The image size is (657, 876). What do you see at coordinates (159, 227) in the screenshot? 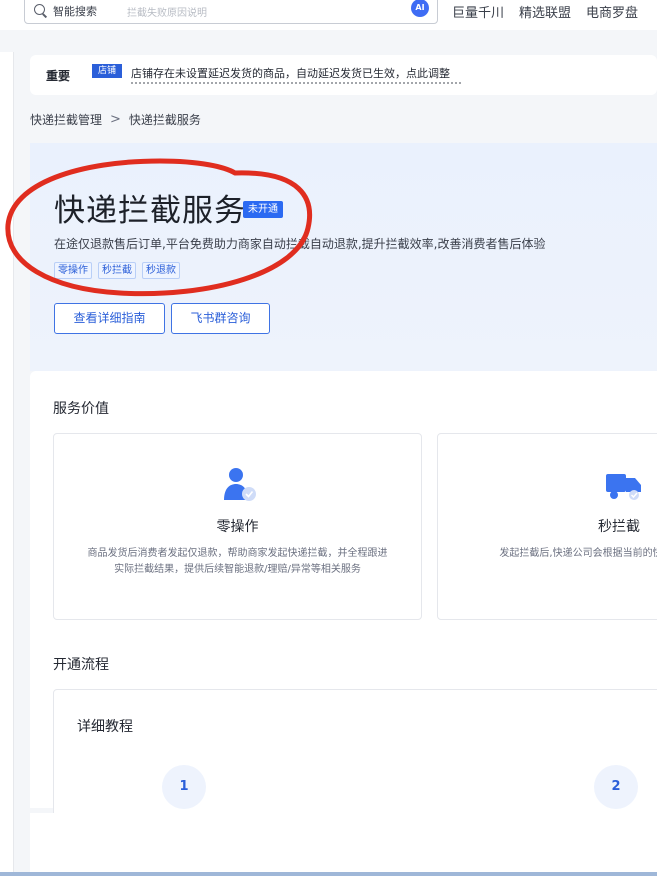
I see `red-annotation-circle` at bounding box center [159, 227].